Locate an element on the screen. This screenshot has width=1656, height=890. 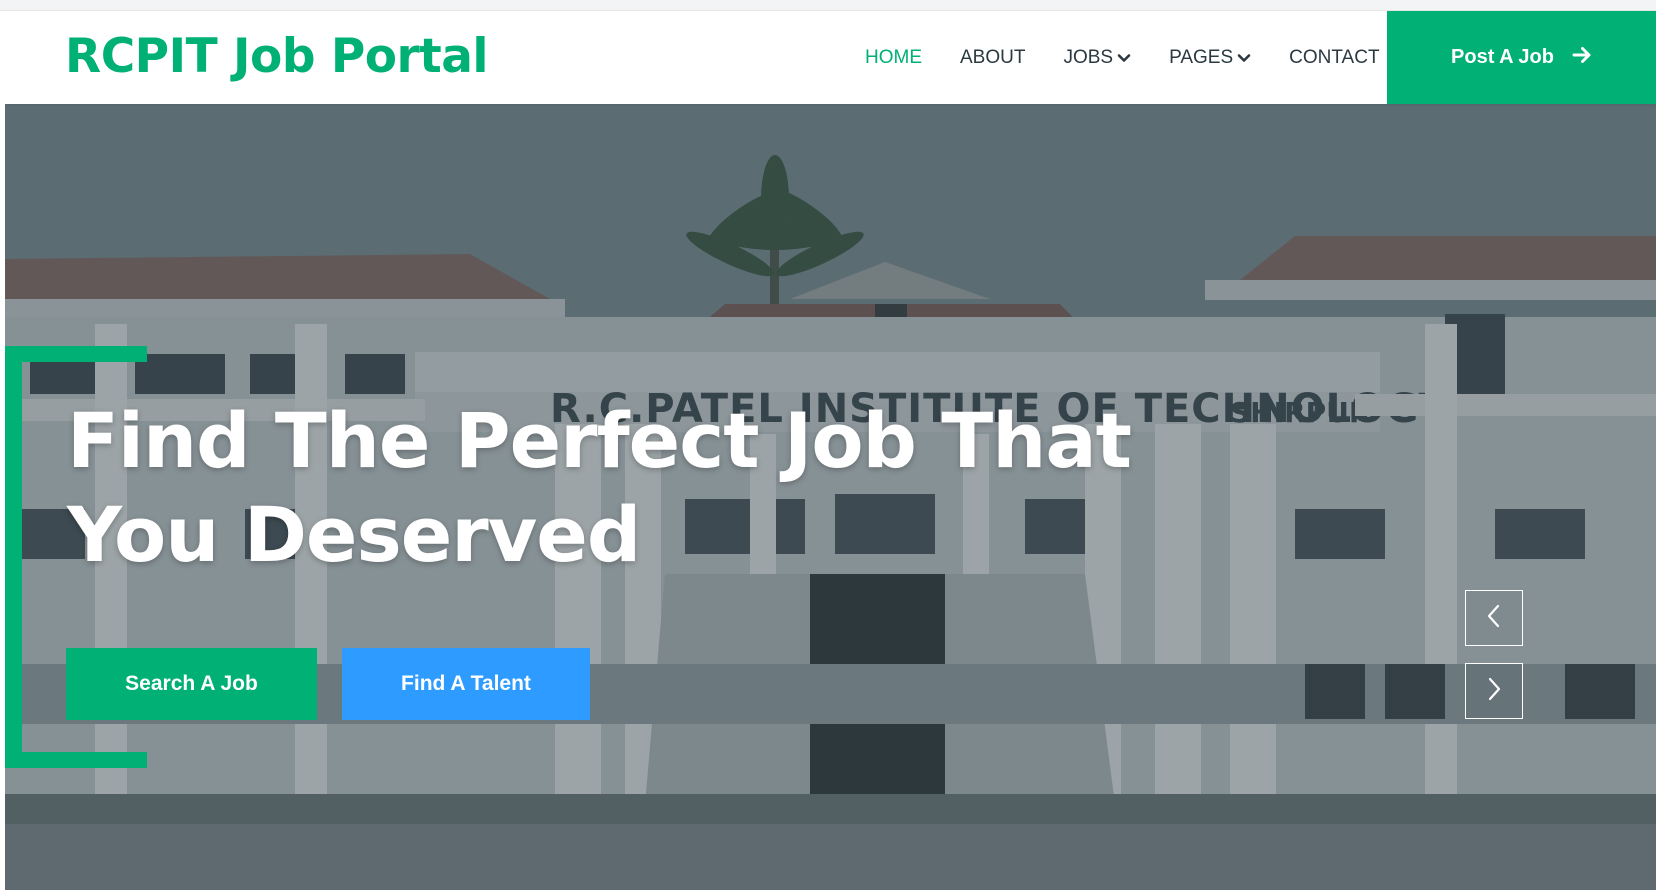
brand-logo: RCPIT Job Portal is located at coordinates (277, 57).